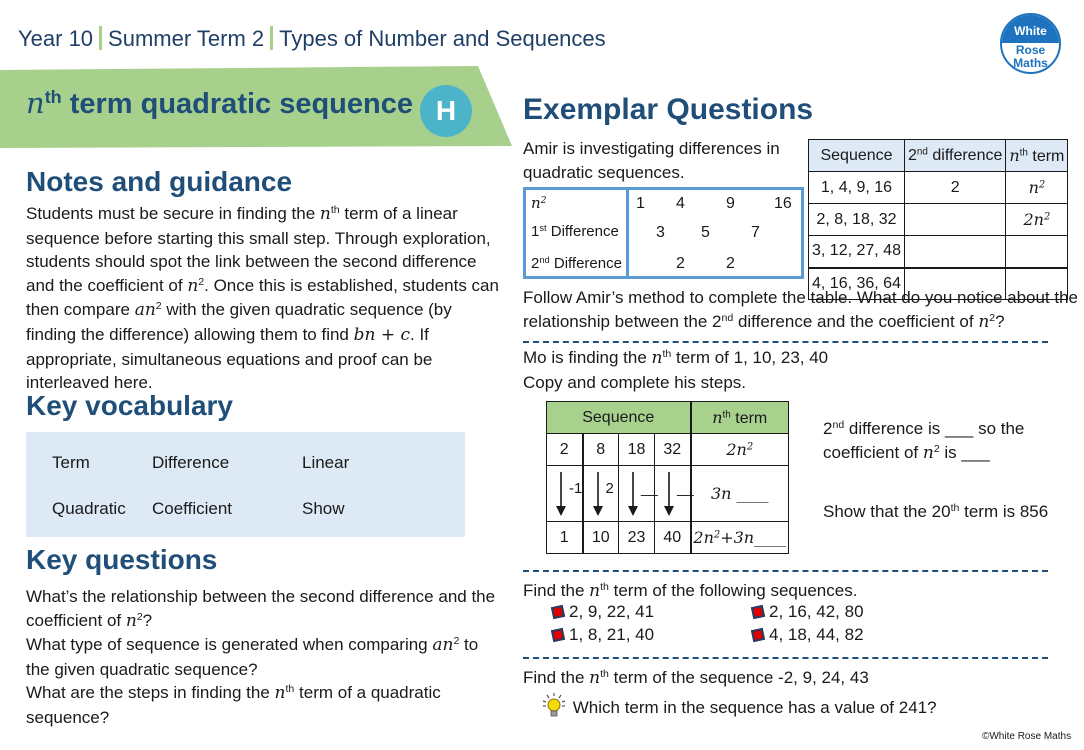 The image size is (1084, 750). Describe the element at coordinates (750, 357) in the screenshot. I see `text-seg: term of 1, 10, 23, 40` at that location.